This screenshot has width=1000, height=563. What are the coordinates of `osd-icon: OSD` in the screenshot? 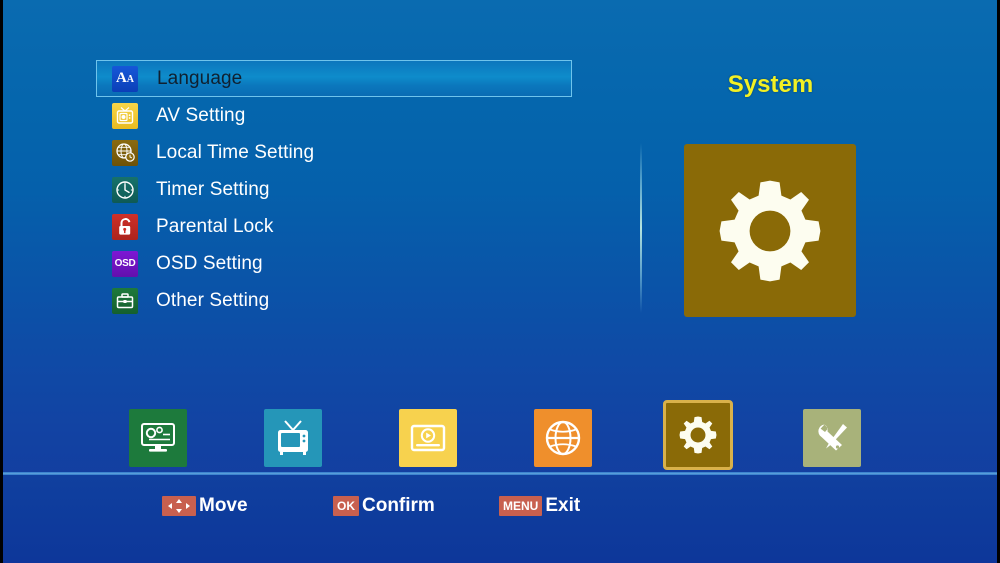 It's located at (125, 263).